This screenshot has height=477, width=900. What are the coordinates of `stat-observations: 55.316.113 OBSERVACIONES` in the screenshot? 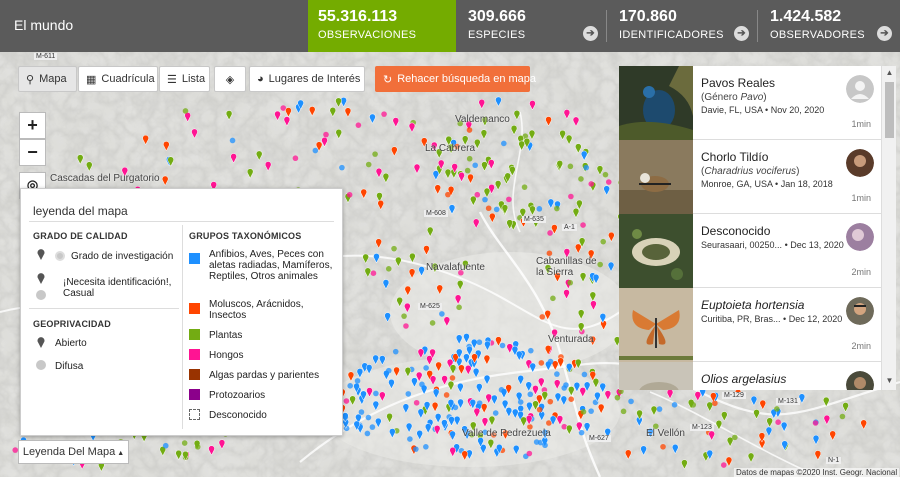 It's located at (382, 26).